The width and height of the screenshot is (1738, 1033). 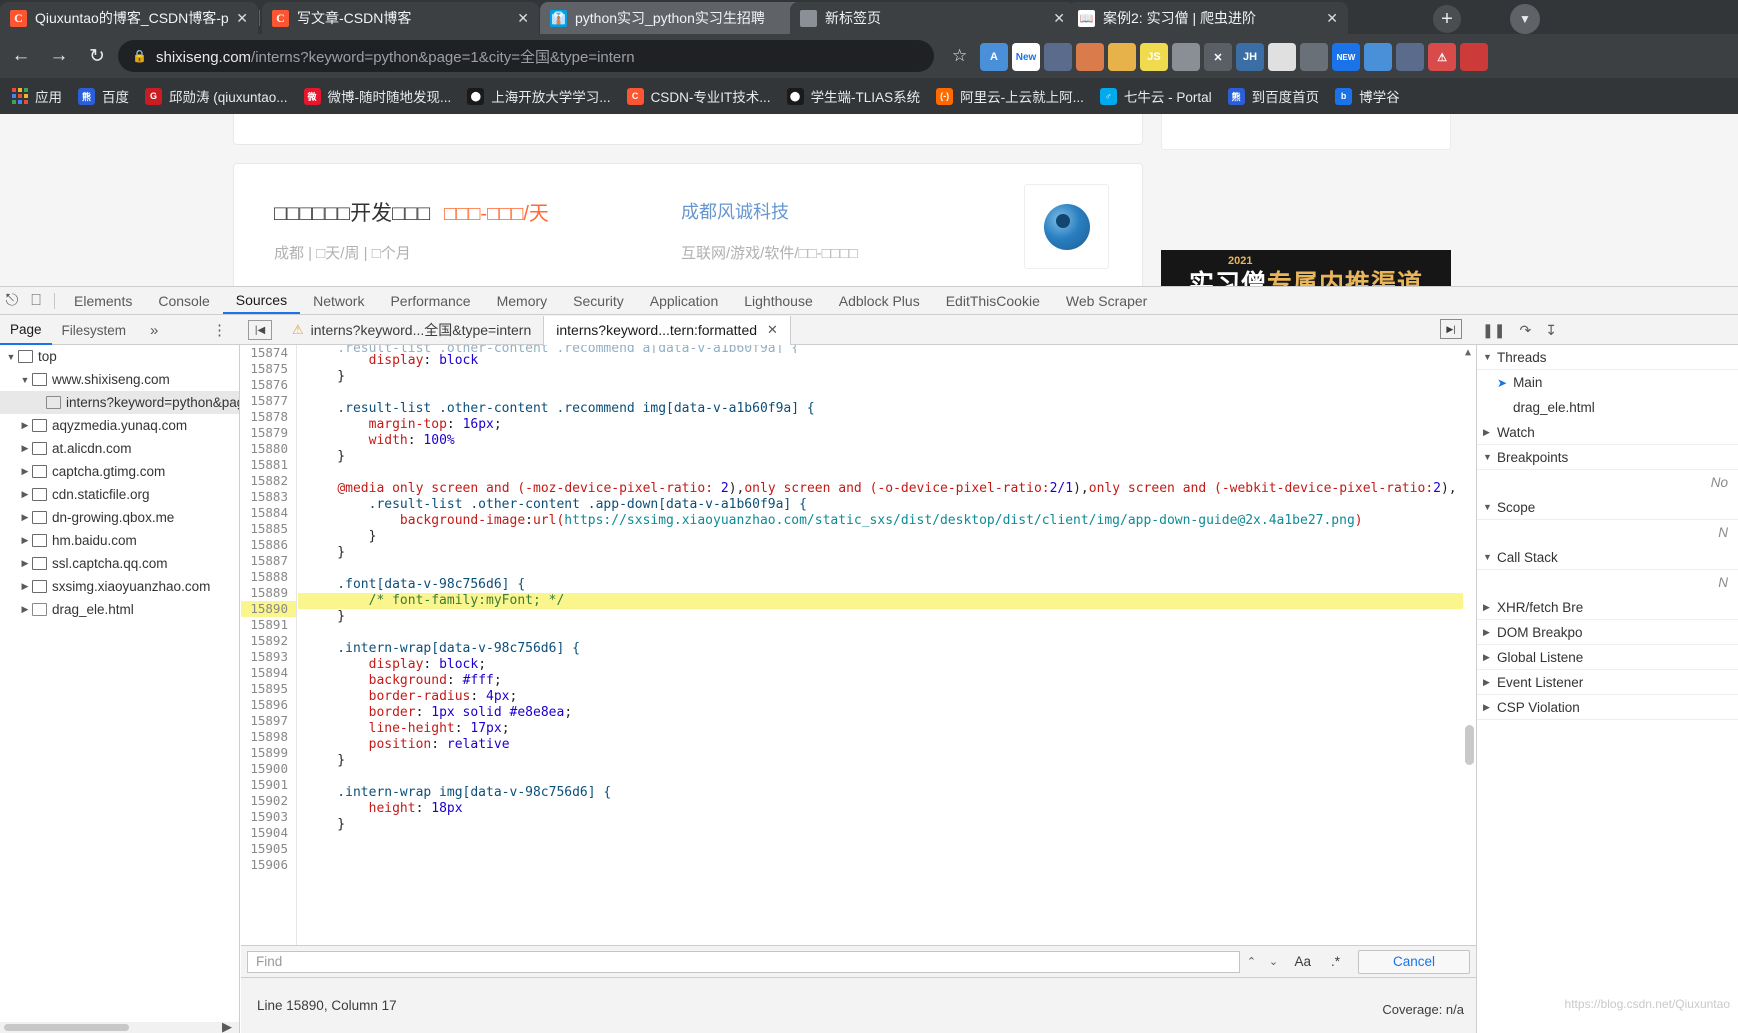 What do you see at coordinates (735, 211) in the screenshot?
I see `company-name: 成都风诚科技` at bounding box center [735, 211].